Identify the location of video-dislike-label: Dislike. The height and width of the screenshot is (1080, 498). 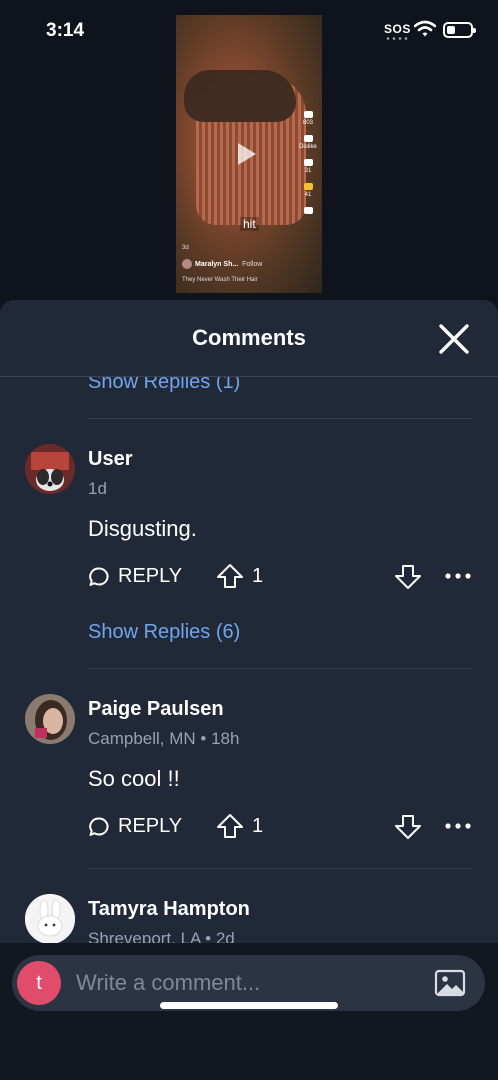
(308, 147).